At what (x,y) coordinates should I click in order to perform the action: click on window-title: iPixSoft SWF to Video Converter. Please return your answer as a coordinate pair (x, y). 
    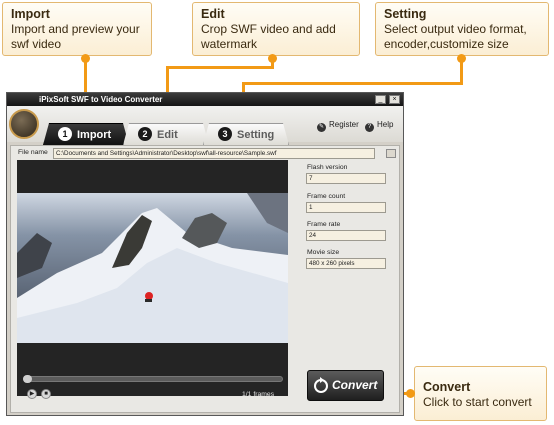
    Looking at the image, I should click on (101, 99).